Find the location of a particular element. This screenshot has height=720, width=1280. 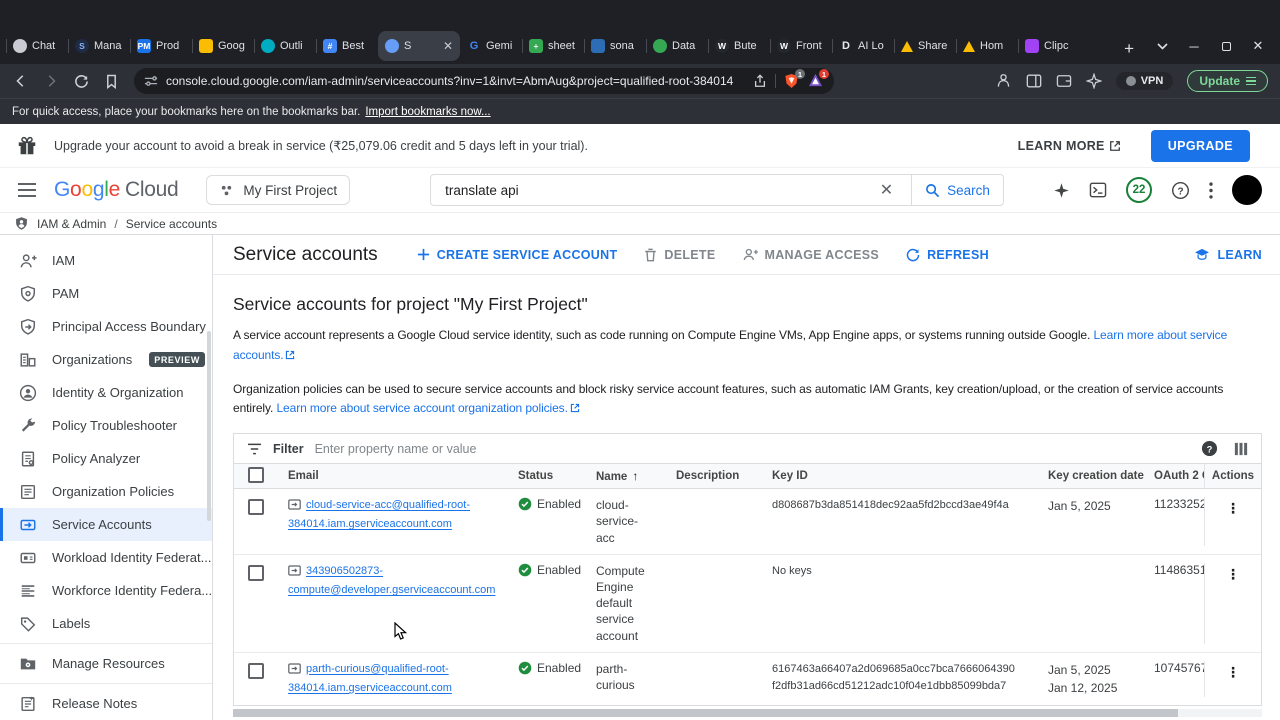

browser-tab: Outli is located at coordinates (285, 46).